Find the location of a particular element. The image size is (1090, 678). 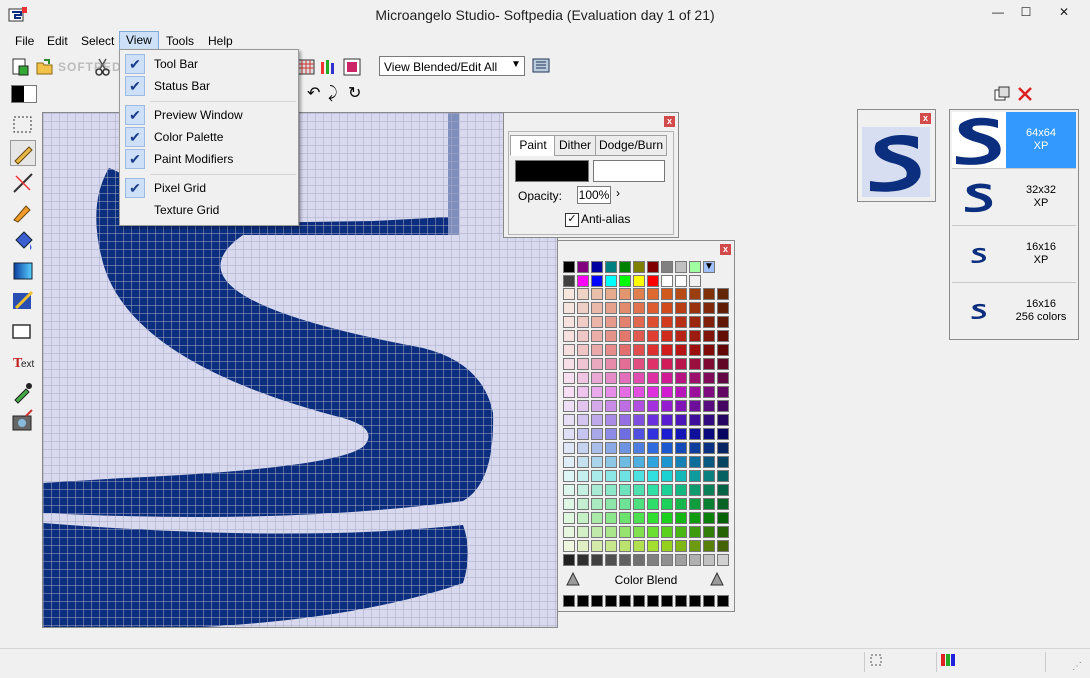

color-selector is located at coordinates (24, 94).